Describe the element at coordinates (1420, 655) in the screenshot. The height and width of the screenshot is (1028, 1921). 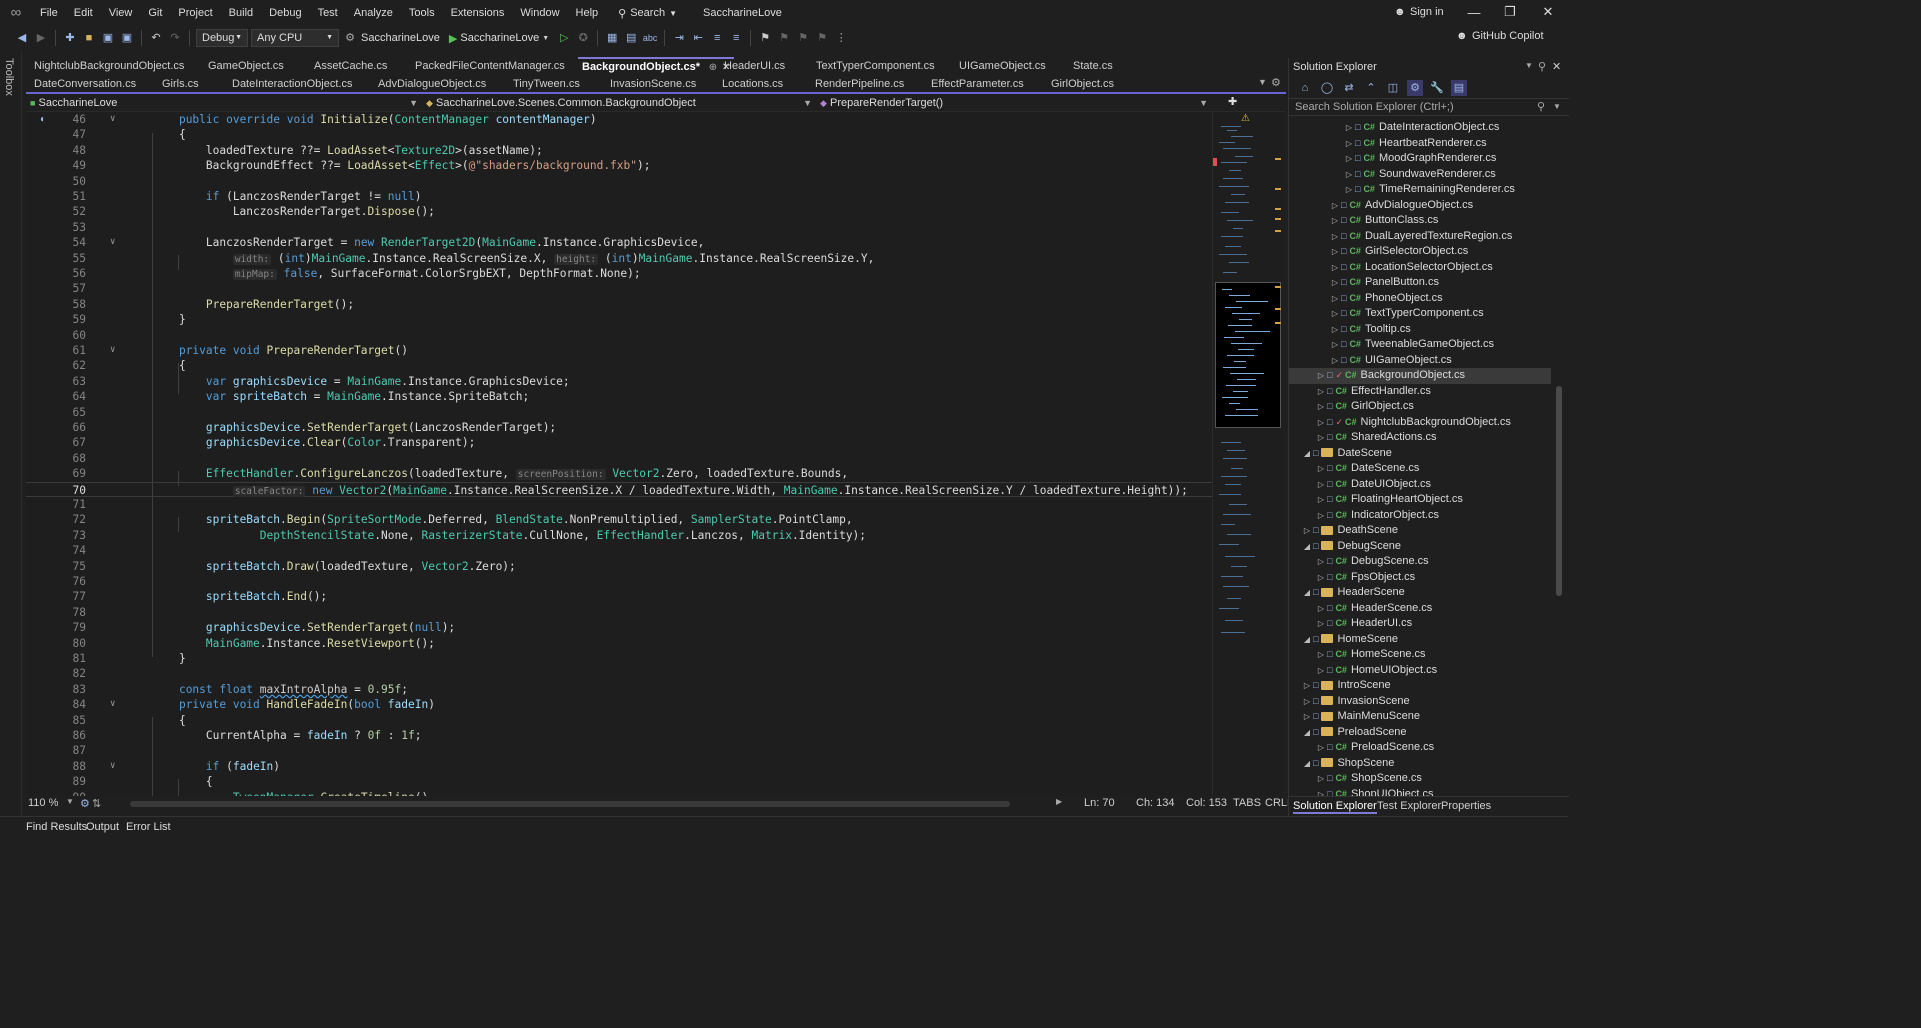
I see `tree-file: ▷ □ C# HomeScene.cs` at that location.